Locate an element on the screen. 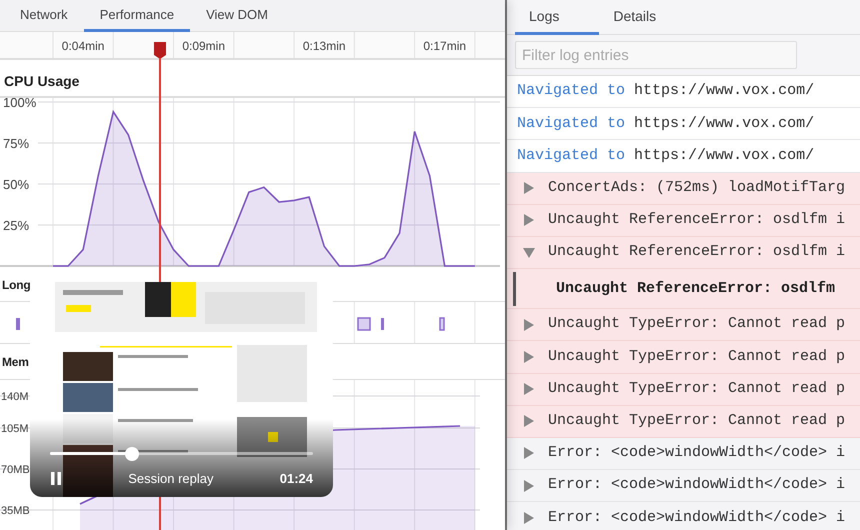  time-tick-label: 0:09min is located at coordinates (204, 46).